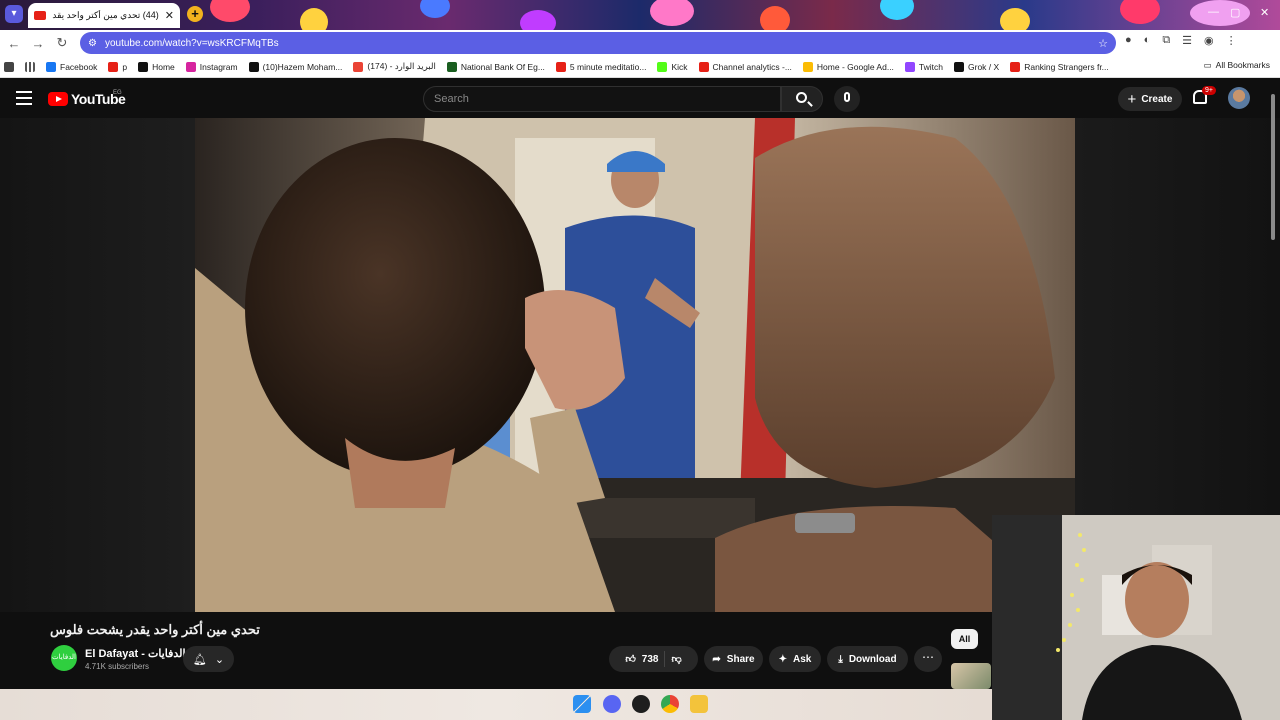 The width and height of the screenshot is (1280, 720). I want to click on close-window-icon: ✕, so click(1264, 12).